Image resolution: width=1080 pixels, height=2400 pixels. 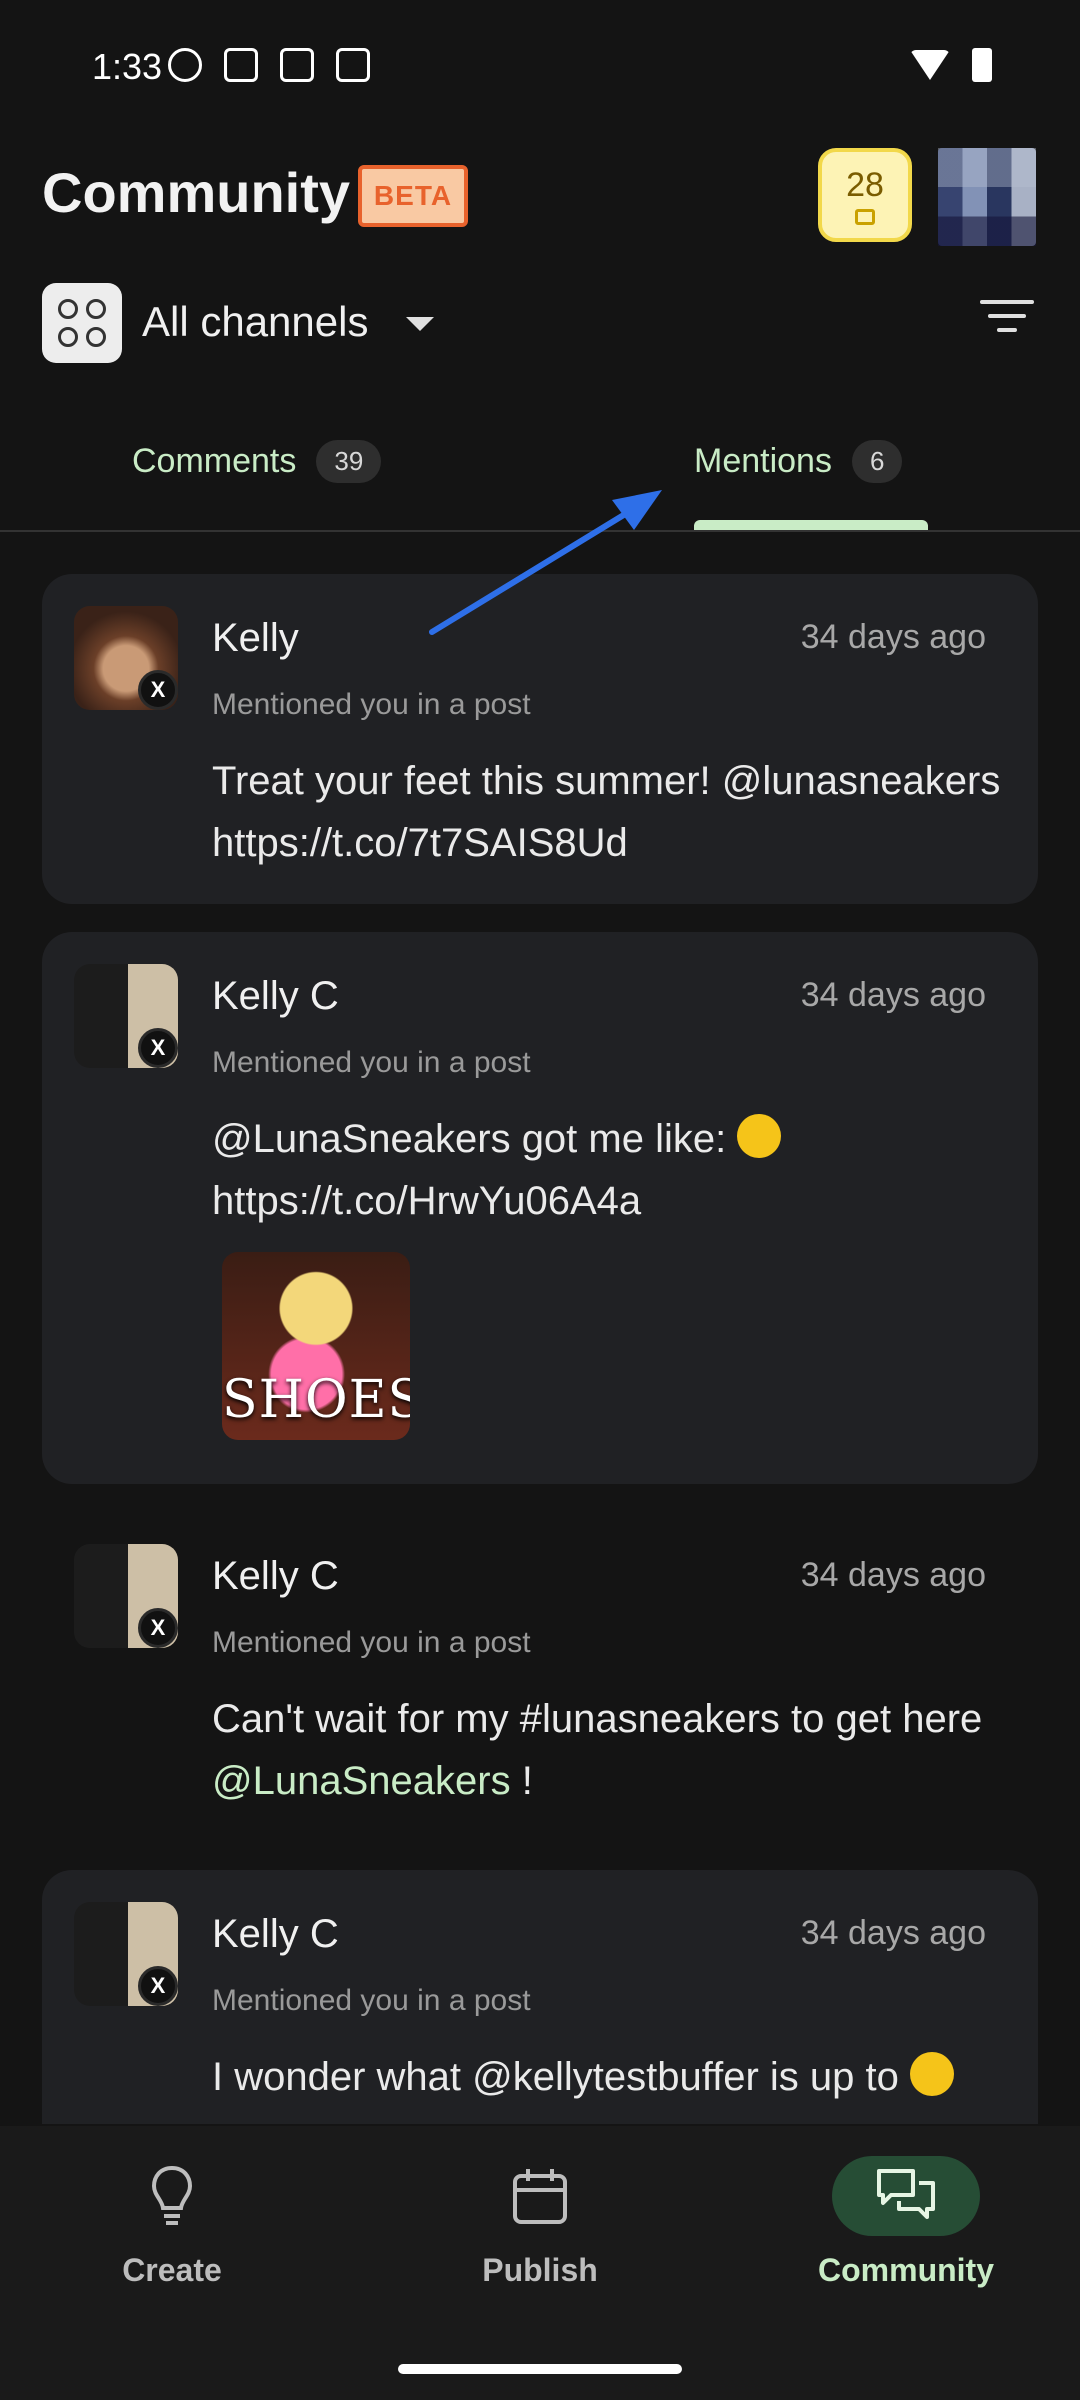 What do you see at coordinates (951, 65) in the screenshot?
I see `status-system-icons` at bounding box center [951, 65].